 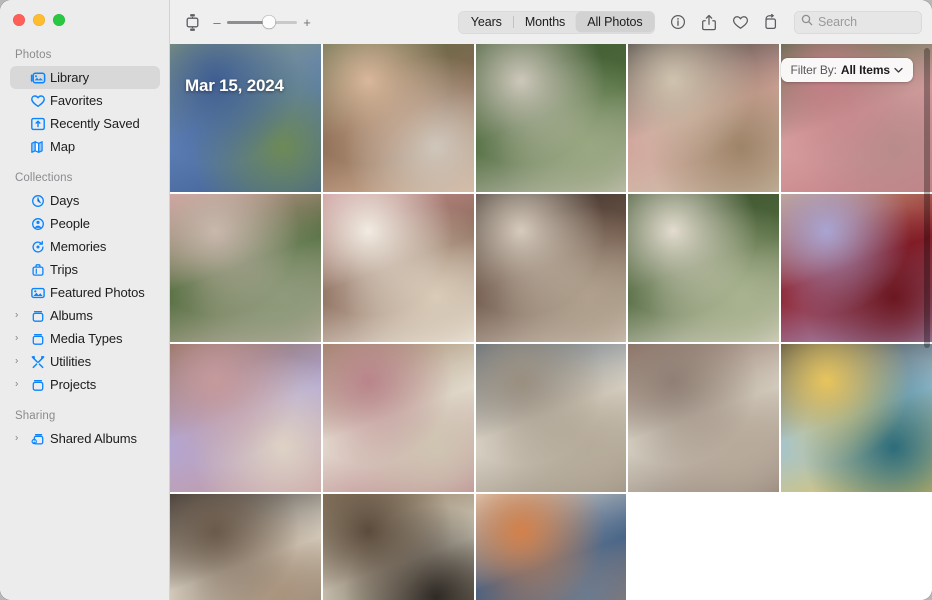 What do you see at coordinates (37, 224) in the screenshot?
I see `person-icon` at bounding box center [37, 224].